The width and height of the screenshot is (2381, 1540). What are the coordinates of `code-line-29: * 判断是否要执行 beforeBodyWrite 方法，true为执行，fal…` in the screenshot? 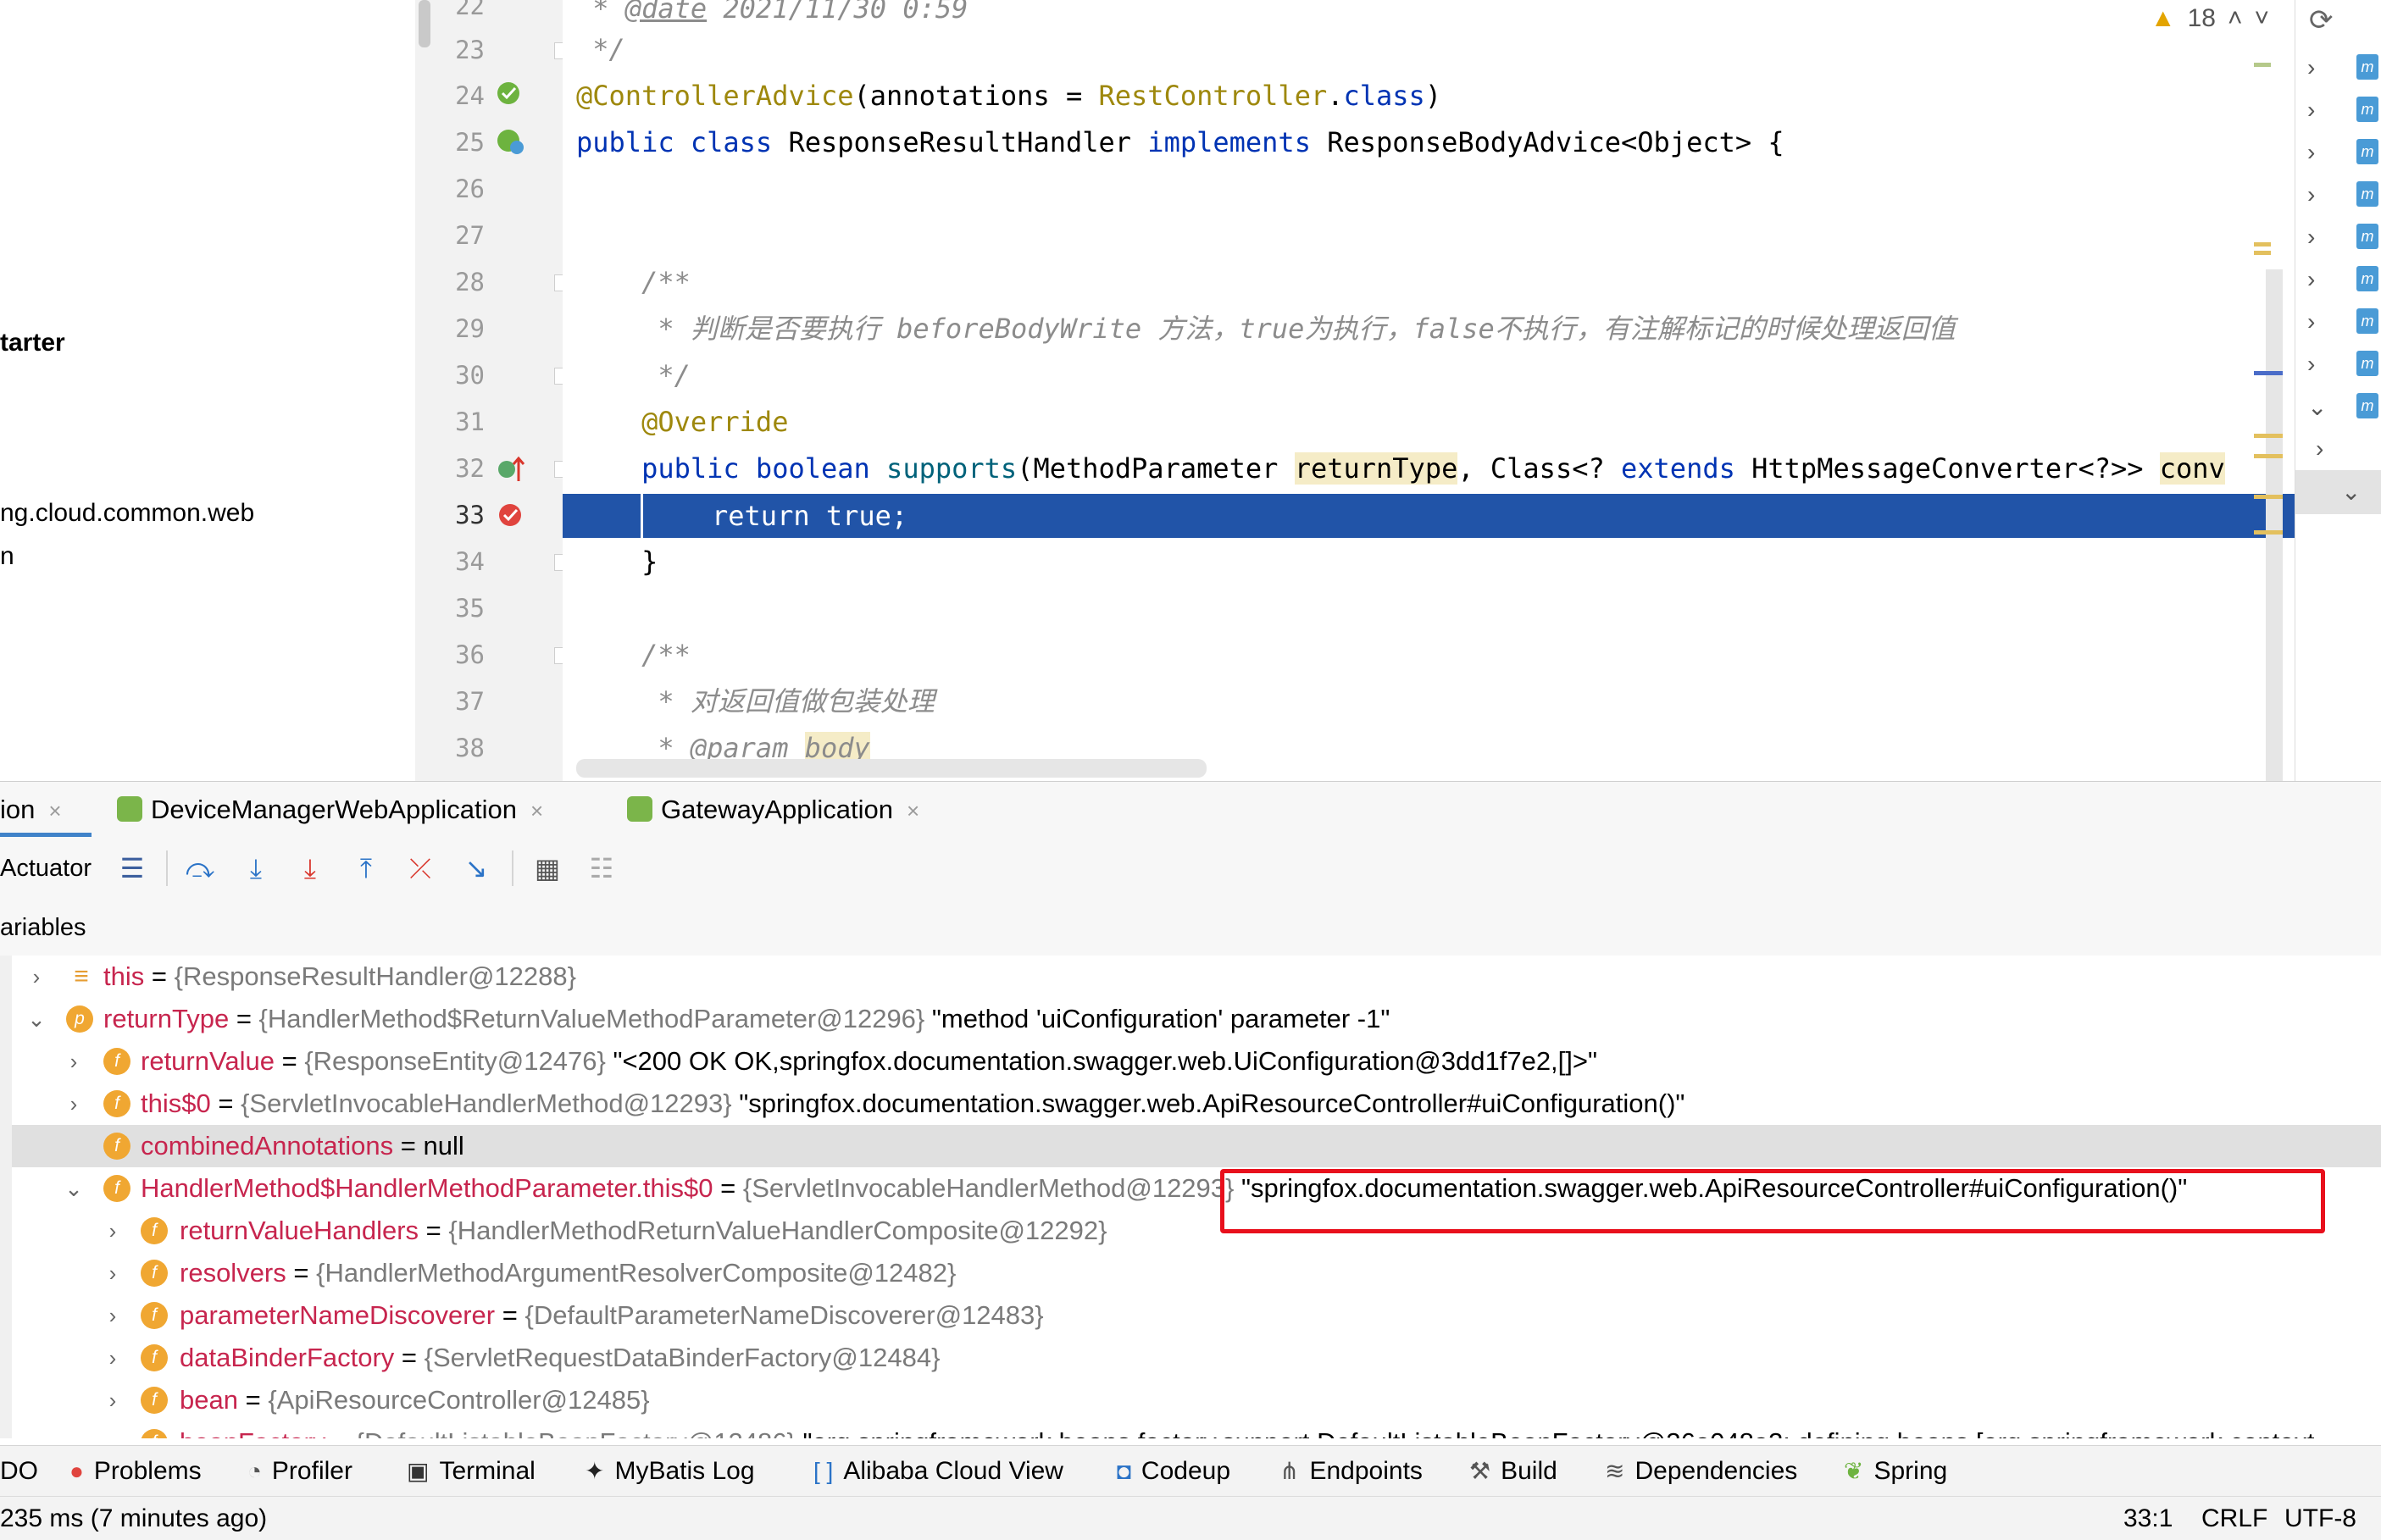 It's located at (1266, 329).